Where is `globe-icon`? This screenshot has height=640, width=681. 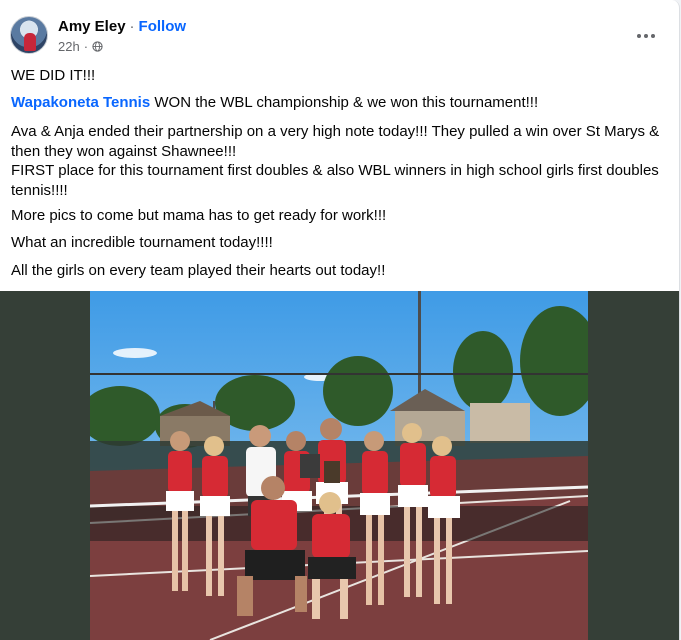
globe-icon is located at coordinates (97, 46).